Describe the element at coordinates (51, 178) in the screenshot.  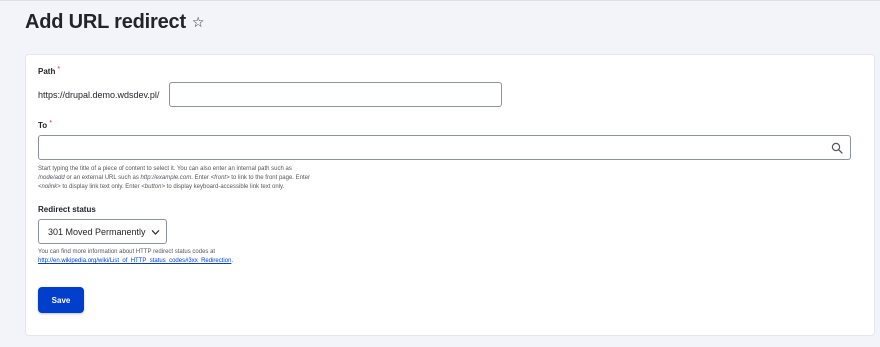
I see `description-code: /node/add` at that location.